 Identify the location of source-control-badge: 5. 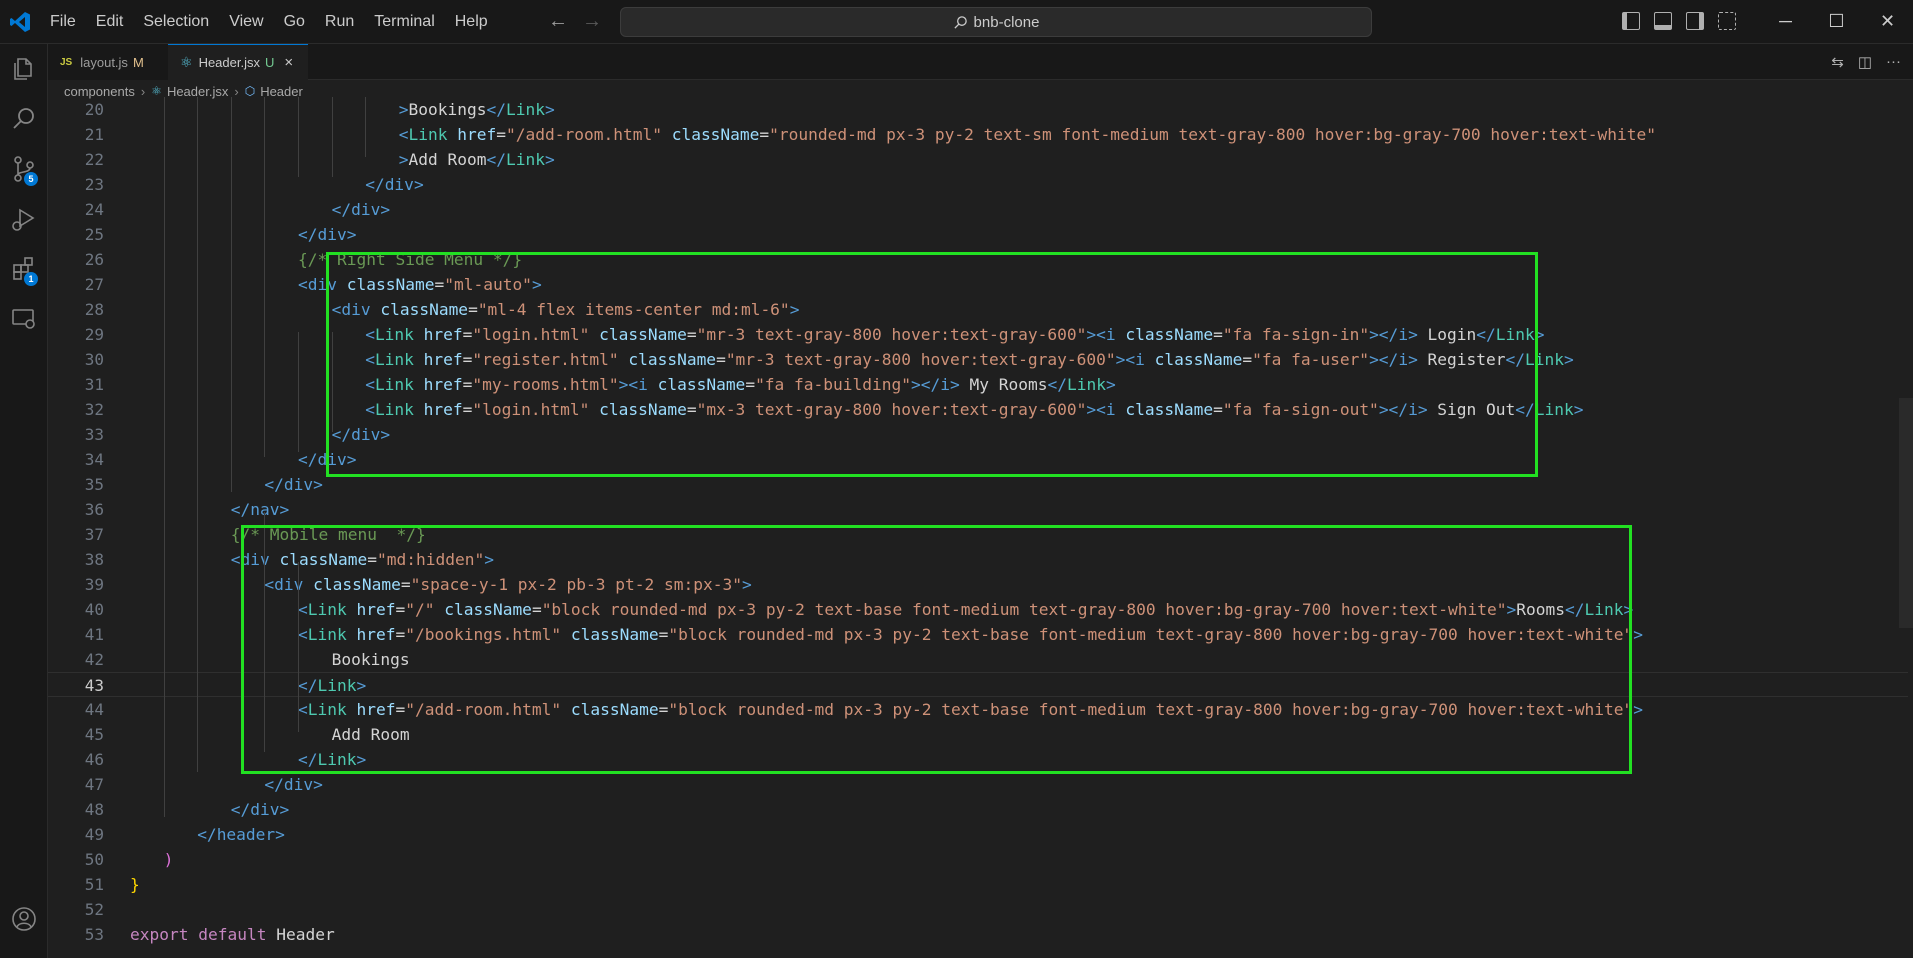
(31, 179).